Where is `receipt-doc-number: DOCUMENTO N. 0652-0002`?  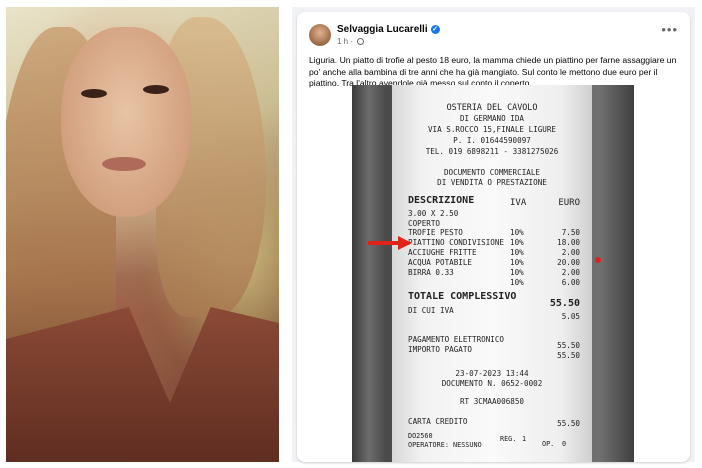 receipt-doc-number: DOCUMENTO N. 0652-0002 is located at coordinates (492, 383).